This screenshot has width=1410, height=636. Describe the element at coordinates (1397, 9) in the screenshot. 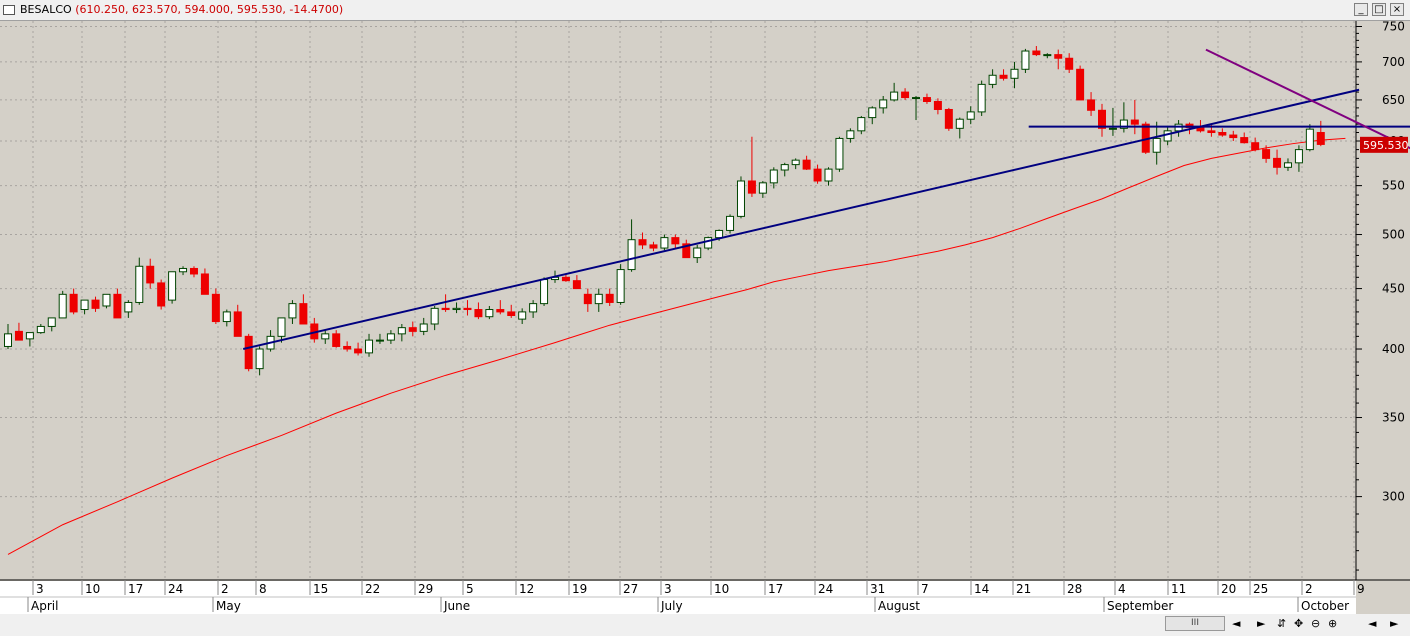

I see `close-button: ×` at that location.